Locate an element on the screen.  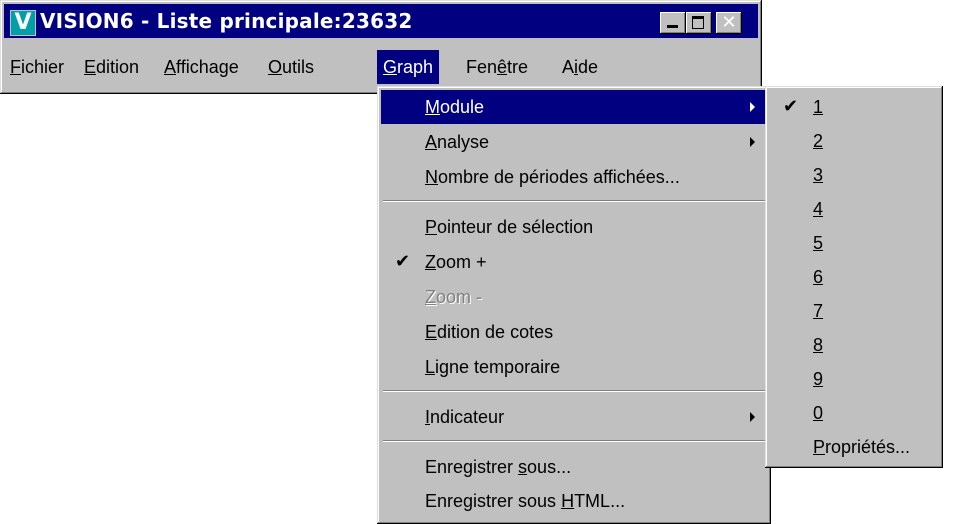
minimize-button is located at coordinates (673, 23).